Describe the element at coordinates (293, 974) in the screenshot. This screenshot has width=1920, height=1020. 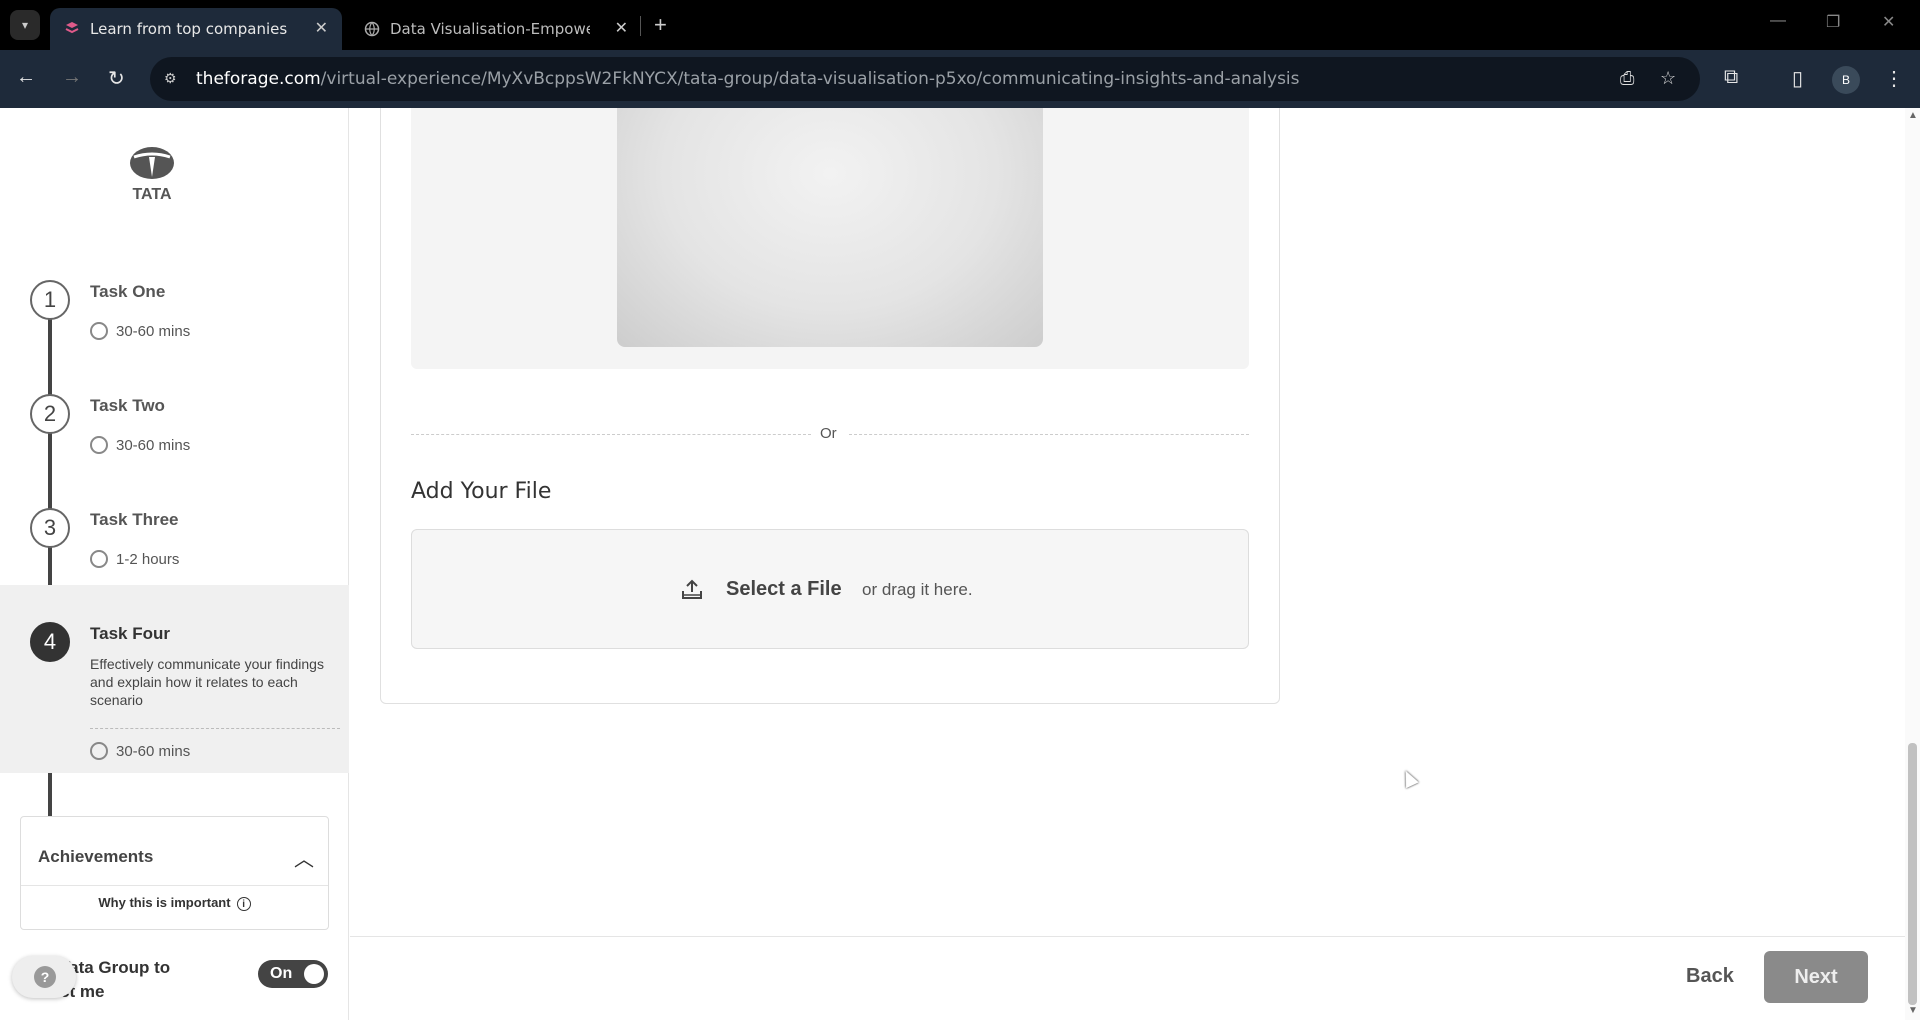
I see `contact-consent-toggle: On` at that location.